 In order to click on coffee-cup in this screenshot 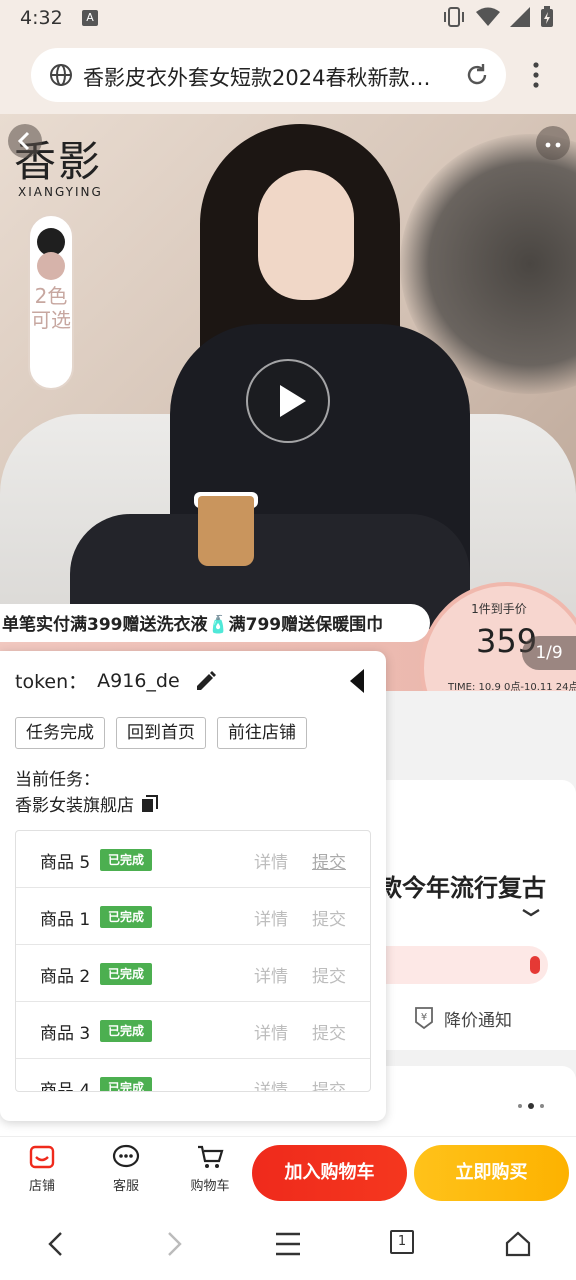, I will do `click(226, 531)`.